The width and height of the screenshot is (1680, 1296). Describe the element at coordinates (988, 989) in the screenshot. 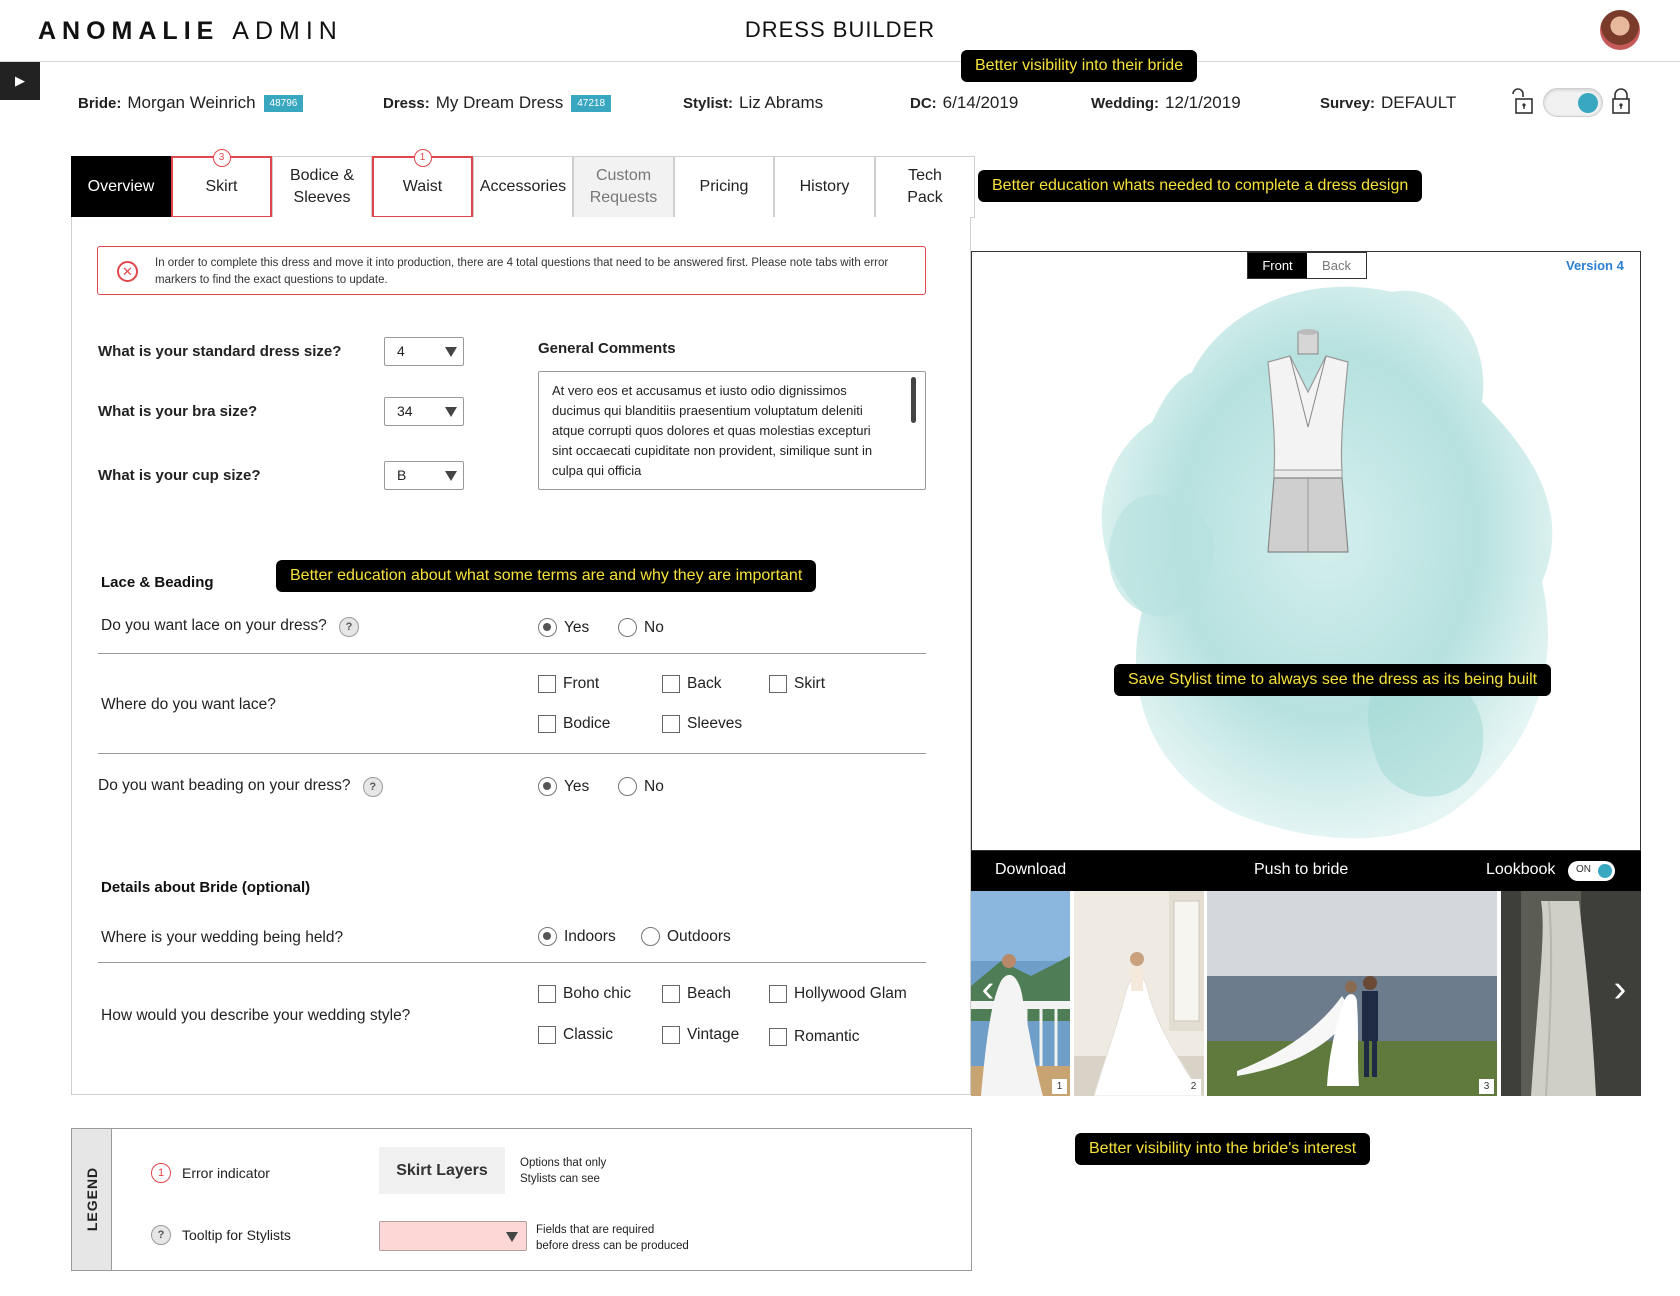

I see `gallery-prev-button: ‹` at that location.